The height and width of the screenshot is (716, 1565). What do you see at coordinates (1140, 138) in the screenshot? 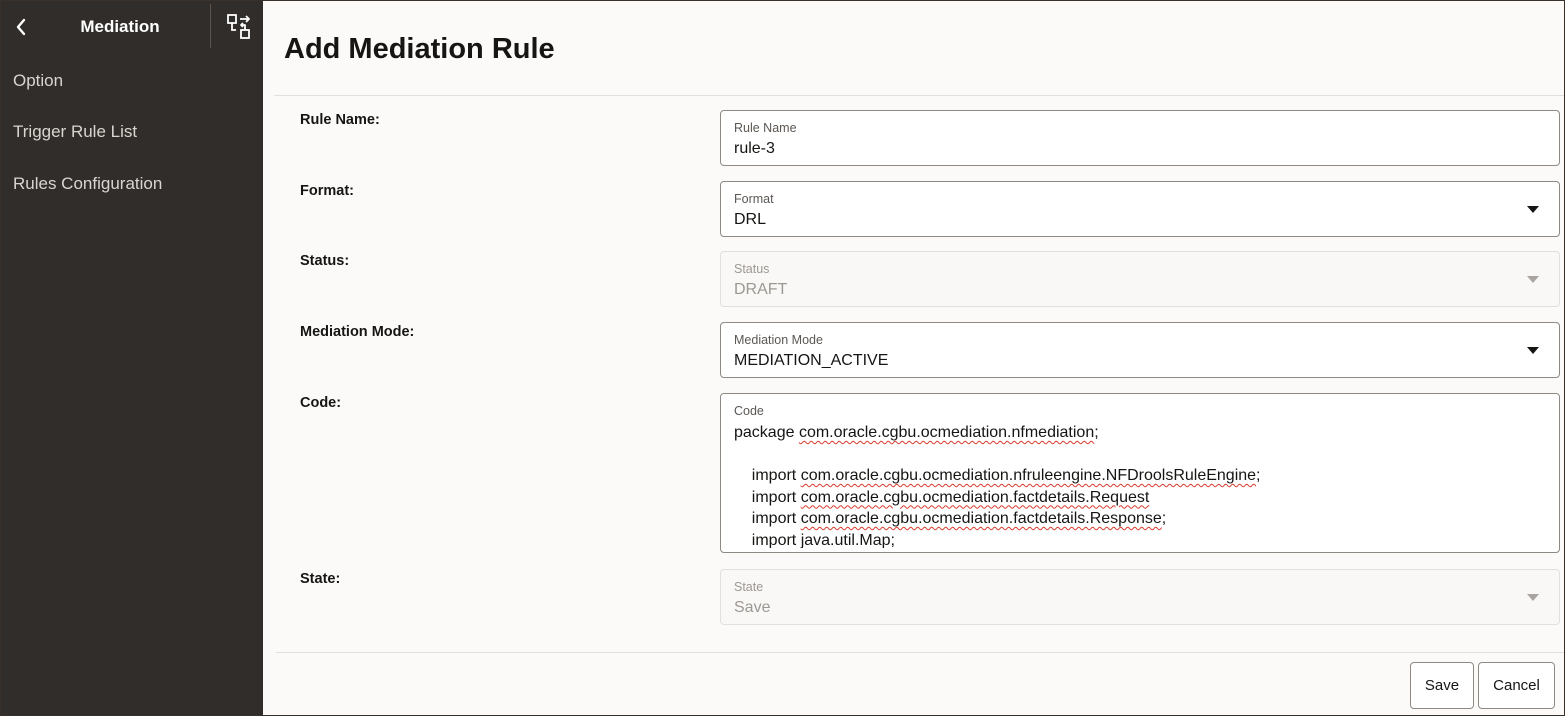
I see `rule-name-field: Rule Name rule-3` at bounding box center [1140, 138].